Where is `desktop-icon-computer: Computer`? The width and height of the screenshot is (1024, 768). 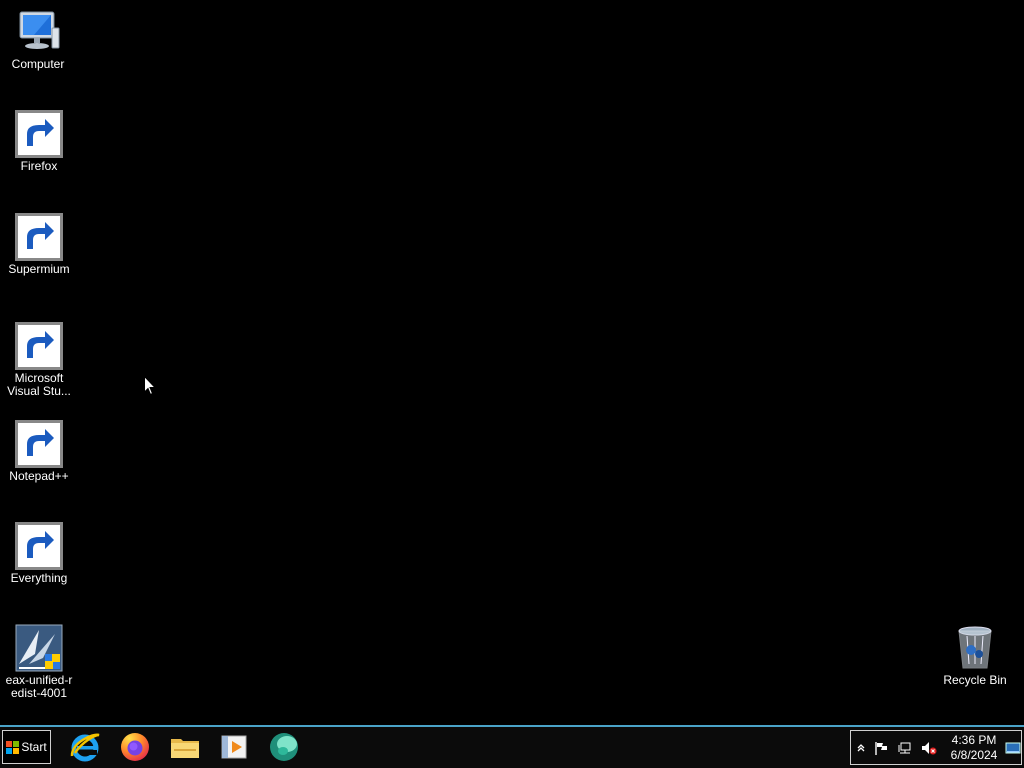
desktop-icon-computer: Computer is located at coordinates (38, 39).